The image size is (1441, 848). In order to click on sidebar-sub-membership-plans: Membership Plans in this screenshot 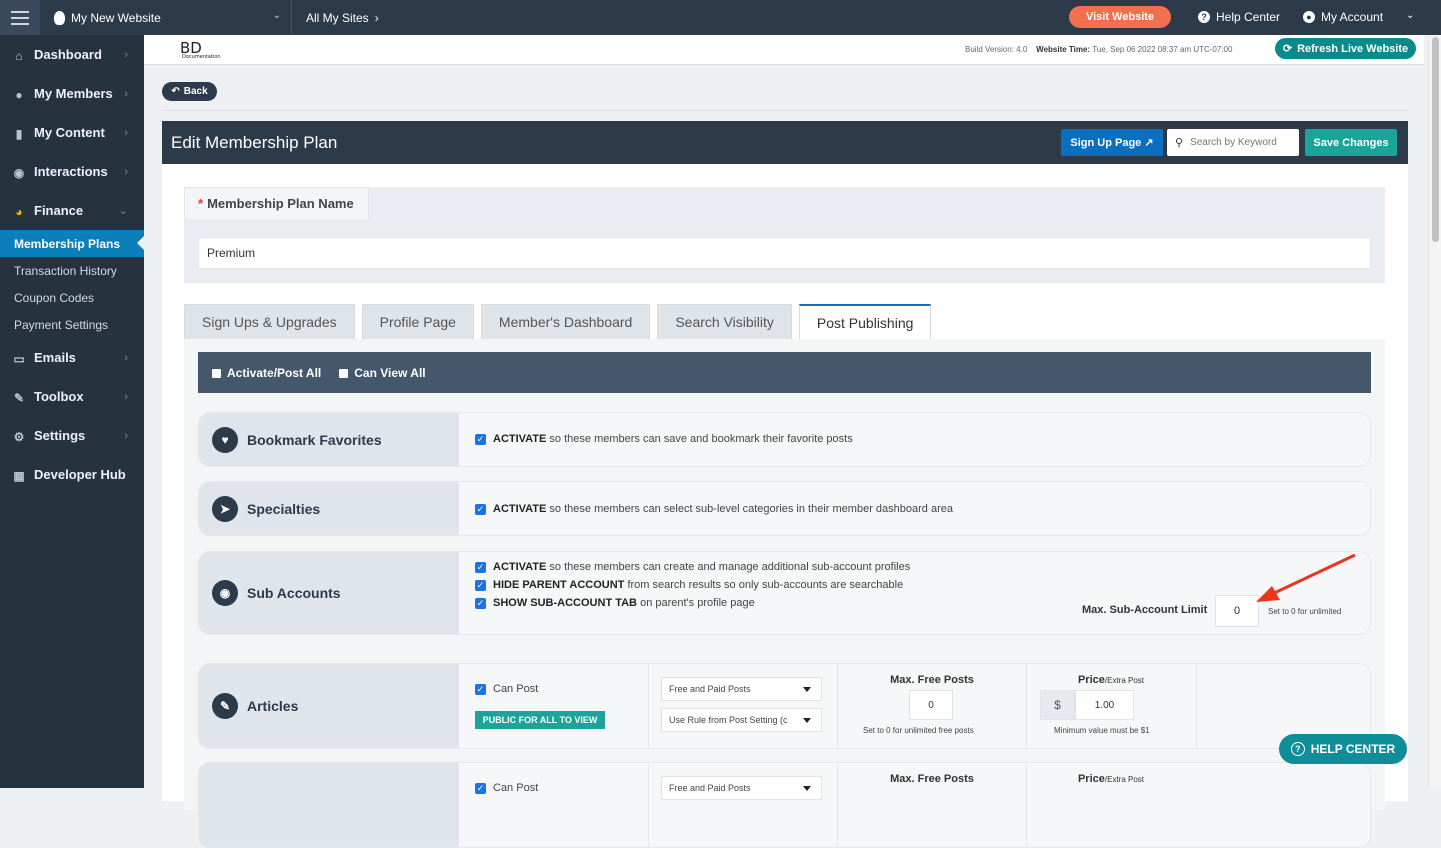, I will do `click(72, 243)`.